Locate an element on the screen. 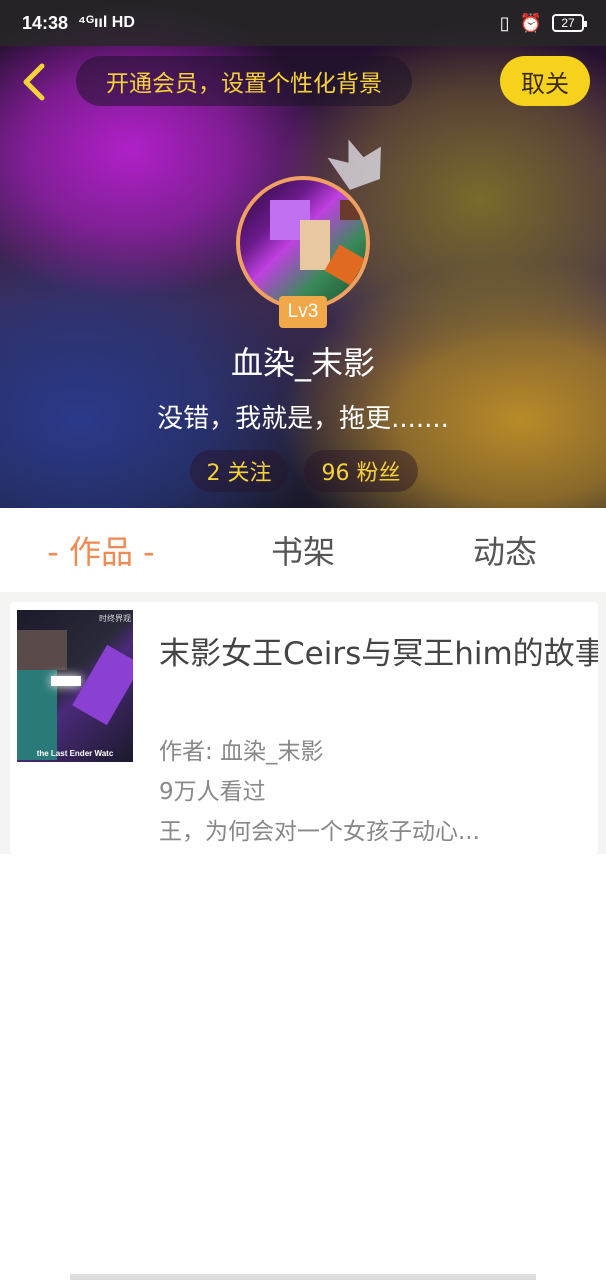 The image size is (606, 1280). status-time: 14:38 is located at coordinates (45, 22).